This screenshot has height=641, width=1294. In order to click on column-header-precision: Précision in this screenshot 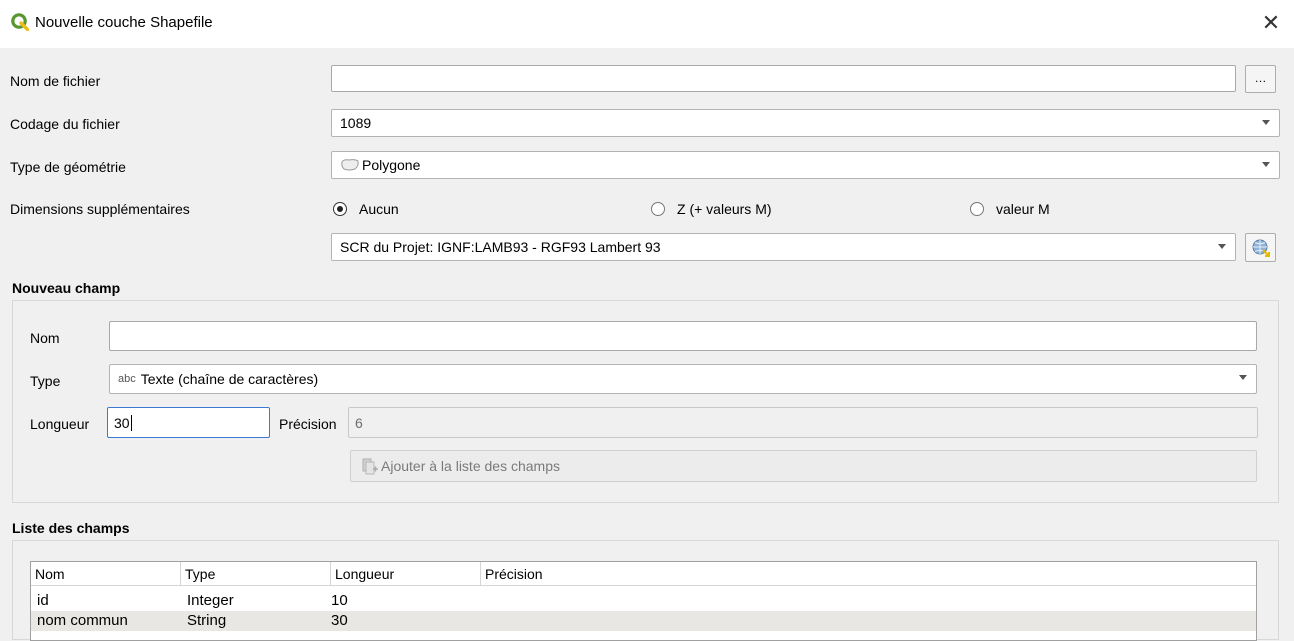, I will do `click(868, 574)`.